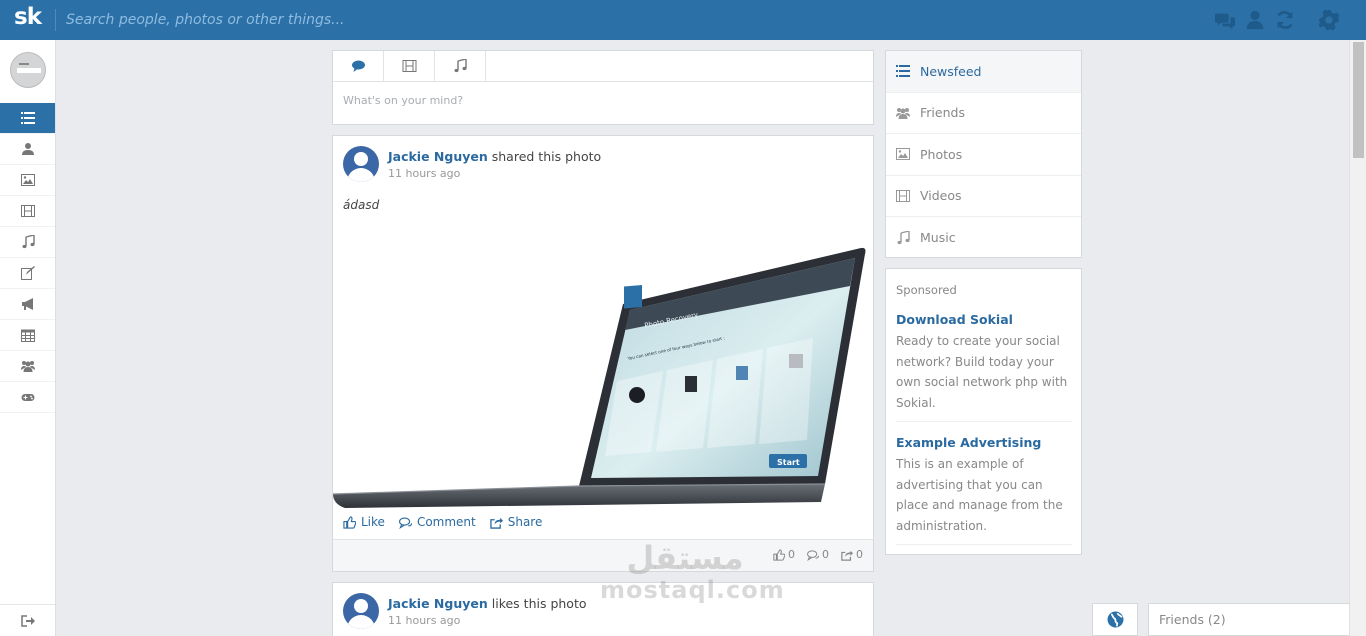 The height and width of the screenshot is (636, 1366). Describe the element at coordinates (603, 100) in the screenshot. I see `status-input` at that location.